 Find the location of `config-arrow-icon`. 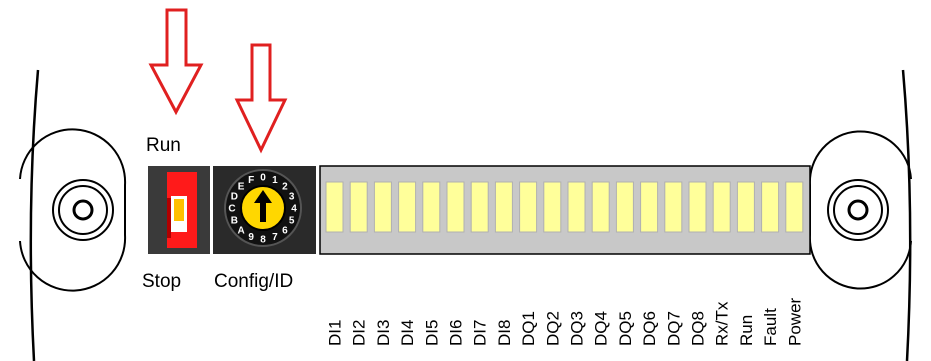

config-arrow-icon is located at coordinates (261, 98).